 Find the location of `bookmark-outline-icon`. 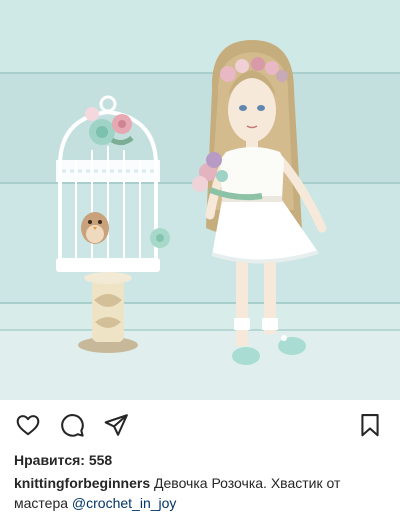

bookmark-outline-icon is located at coordinates (370, 425).